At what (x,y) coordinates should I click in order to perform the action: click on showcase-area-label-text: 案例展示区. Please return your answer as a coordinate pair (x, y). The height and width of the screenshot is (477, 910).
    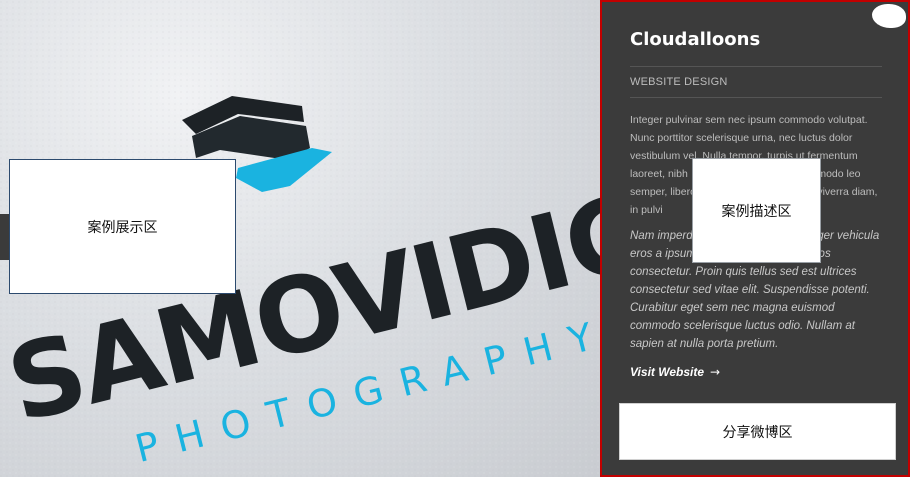
    Looking at the image, I should click on (122, 227).